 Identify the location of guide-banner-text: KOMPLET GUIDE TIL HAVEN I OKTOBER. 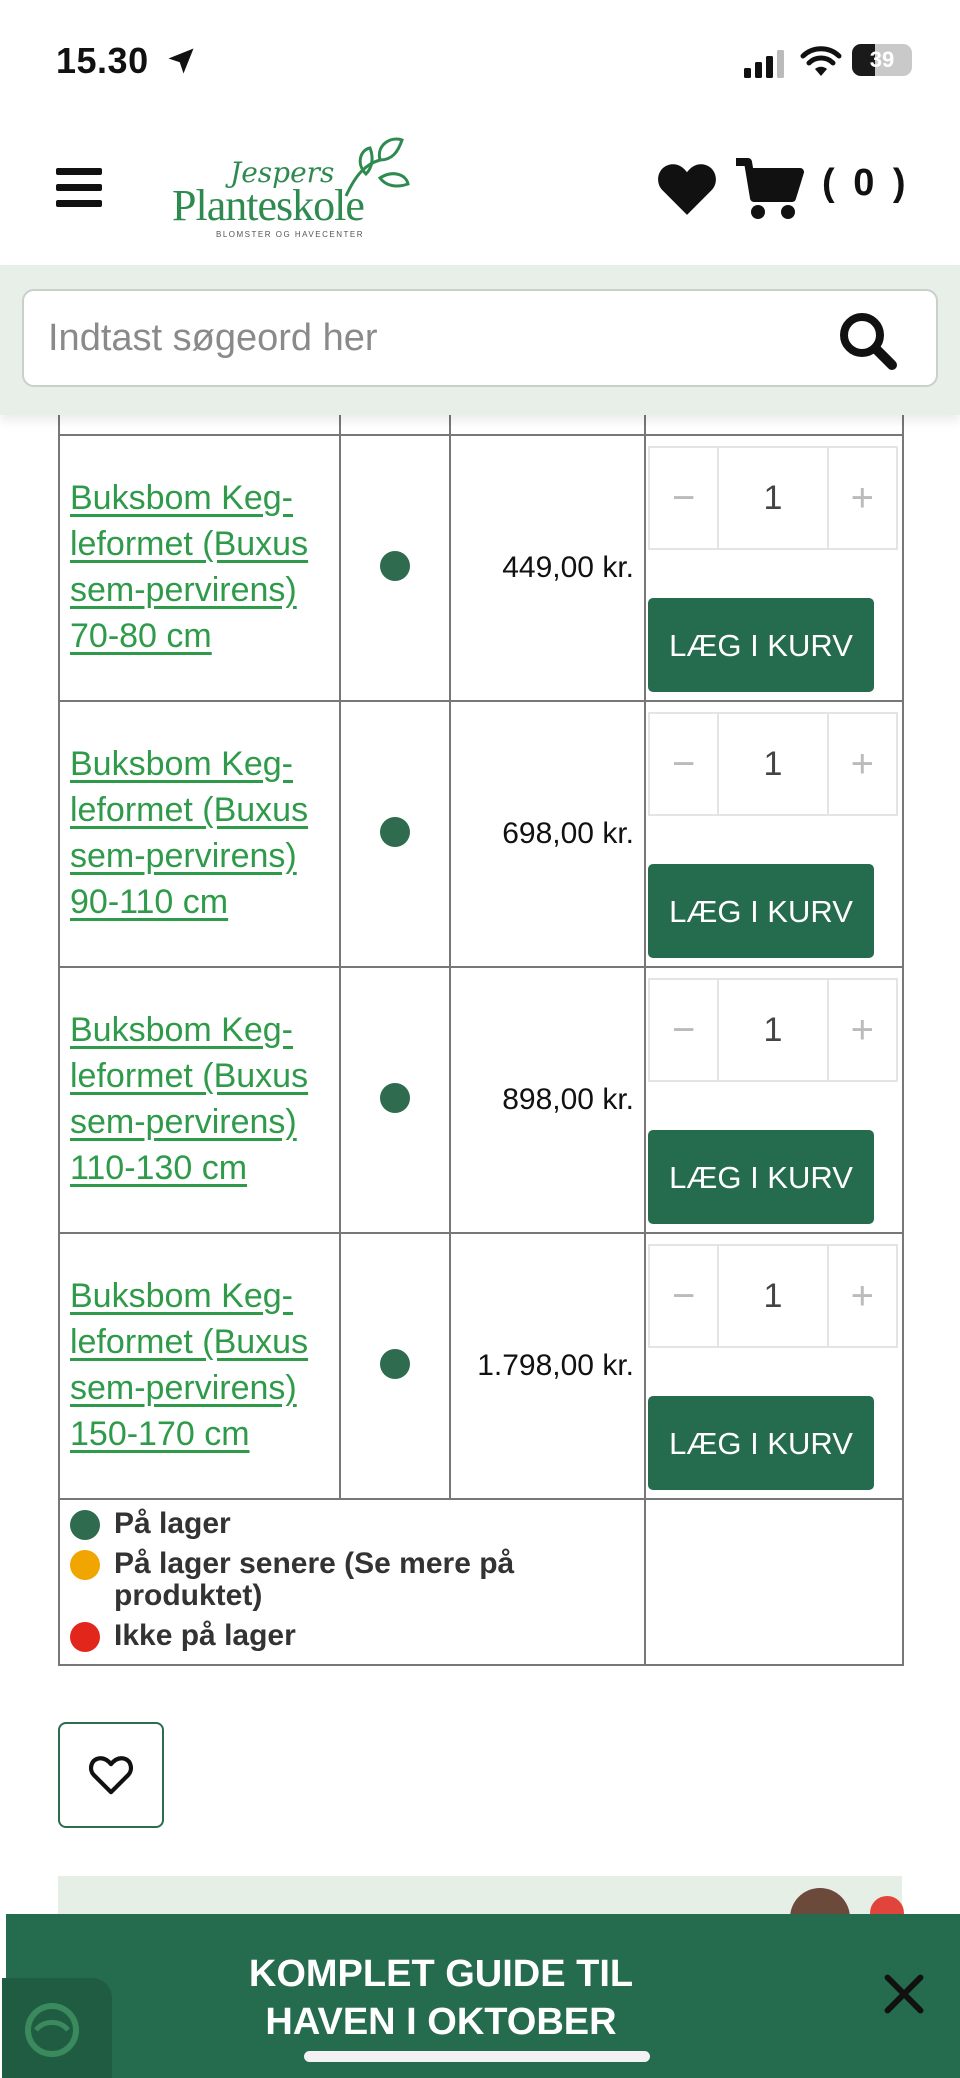
(441, 1998).